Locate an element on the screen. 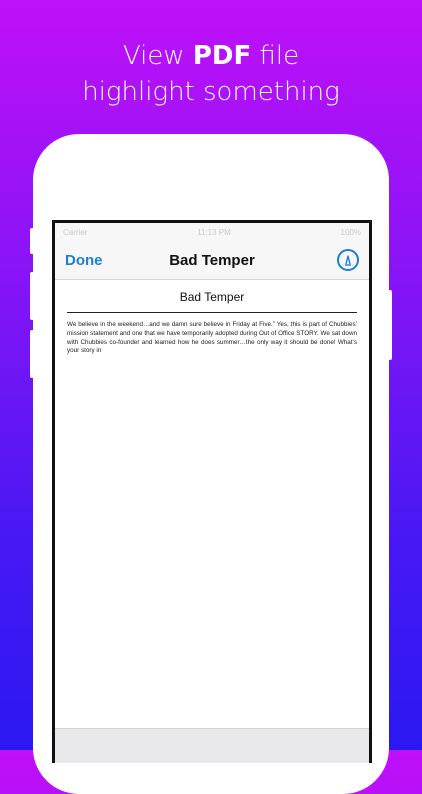  bottom-toolbar is located at coordinates (212, 745).